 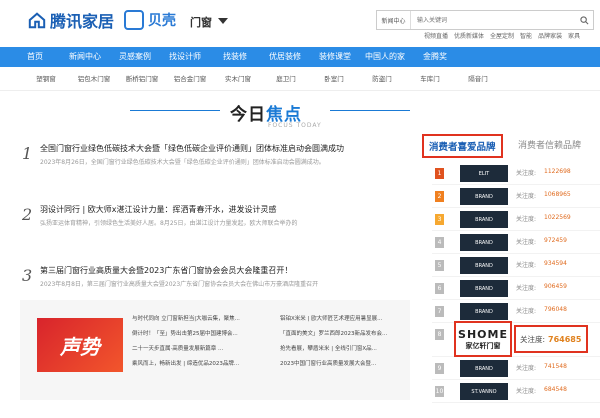 I want to click on tab-consumer-trusted: 消费者信赖品牌, so click(x=549, y=144).